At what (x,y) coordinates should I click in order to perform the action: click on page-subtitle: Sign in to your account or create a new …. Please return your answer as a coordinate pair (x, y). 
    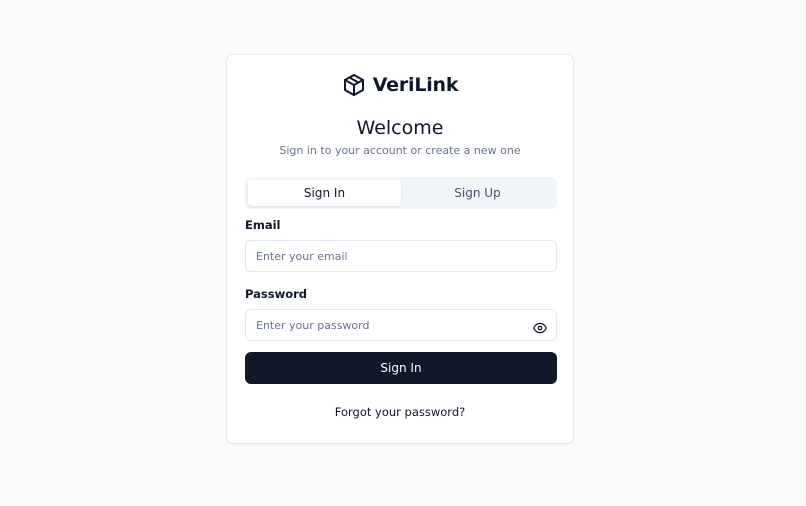
    Looking at the image, I should click on (400, 150).